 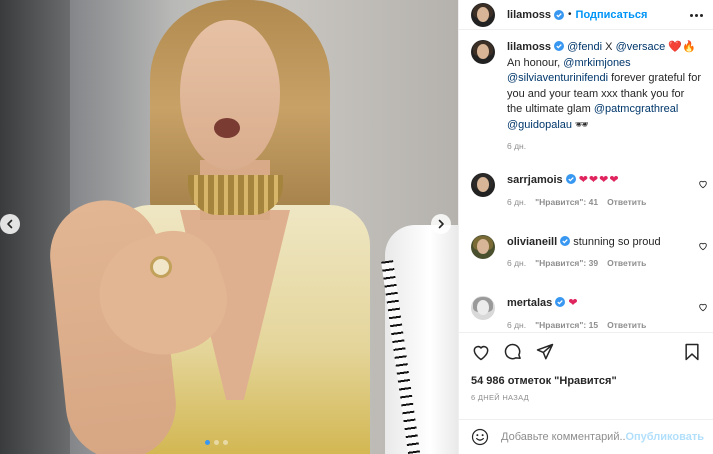 What do you see at coordinates (586, 352) in the screenshot?
I see `action-icons` at bounding box center [586, 352].